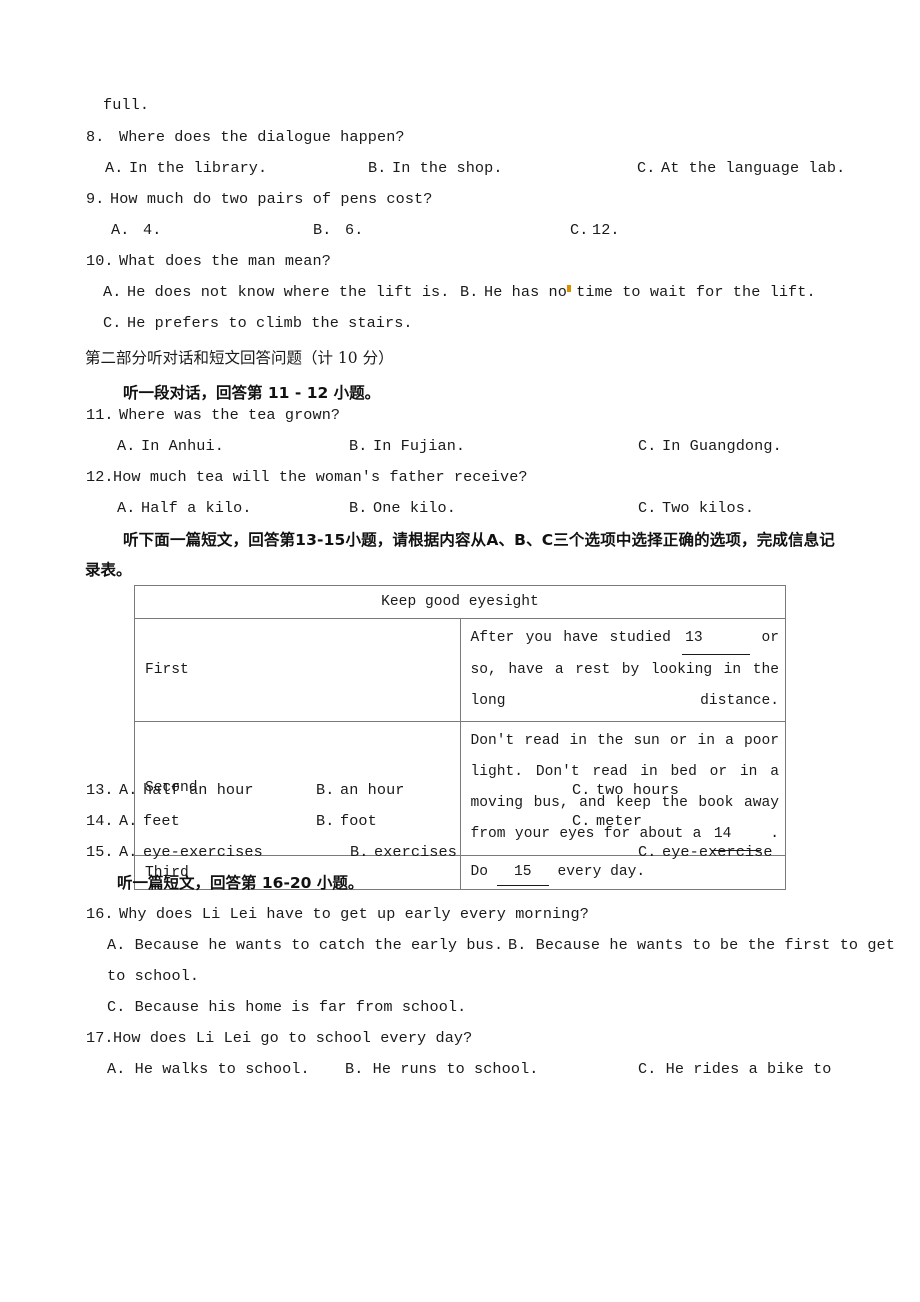 This screenshot has width=920, height=1302. What do you see at coordinates (358, 821) in the screenshot?
I see `question-14-option-b-text: foot` at bounding box center [358, 821].